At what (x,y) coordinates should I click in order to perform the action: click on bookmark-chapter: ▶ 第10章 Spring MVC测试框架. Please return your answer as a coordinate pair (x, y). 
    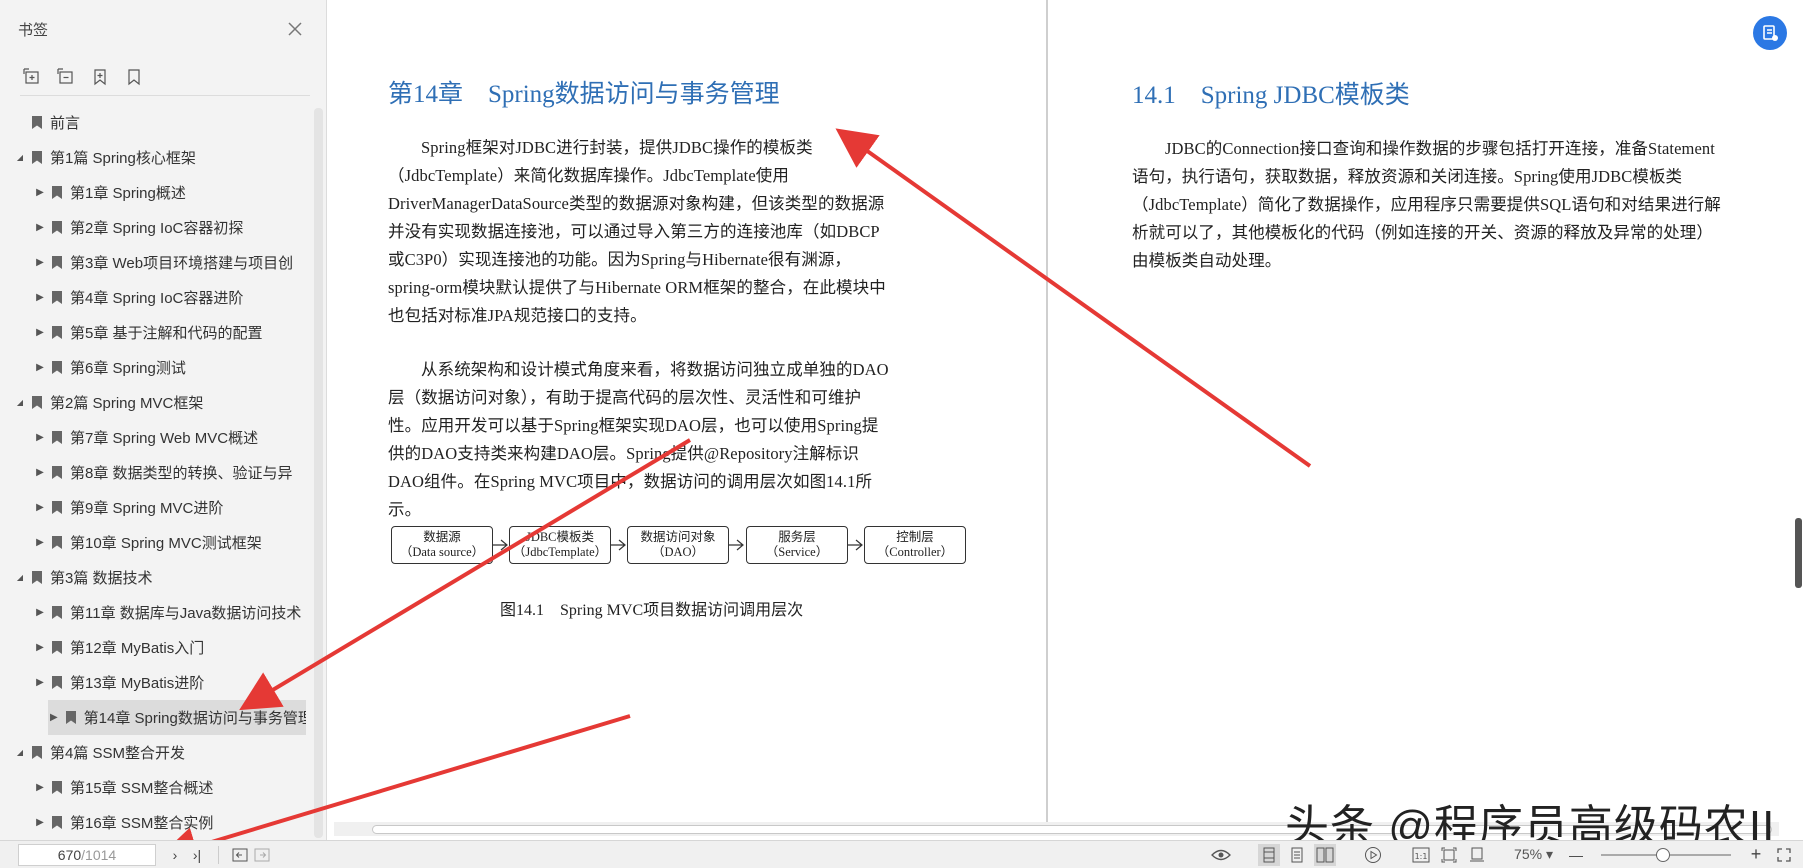
    Looking at the image, I should click on (156, 542).